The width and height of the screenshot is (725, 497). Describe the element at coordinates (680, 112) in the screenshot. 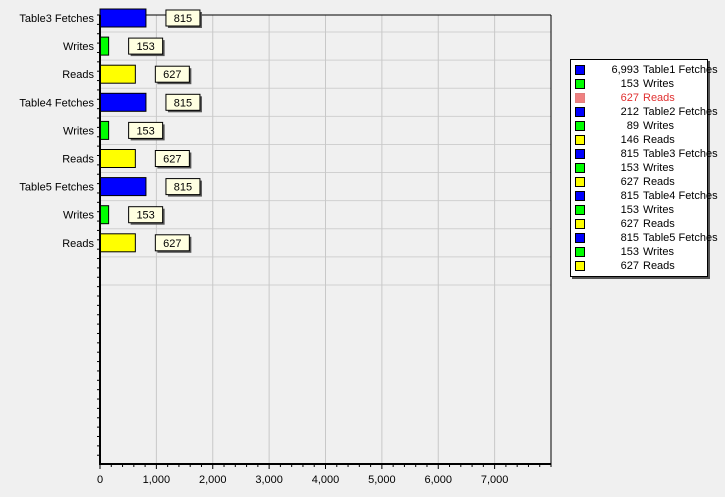

I see `legend-label: Table2 Fetches` at that location.